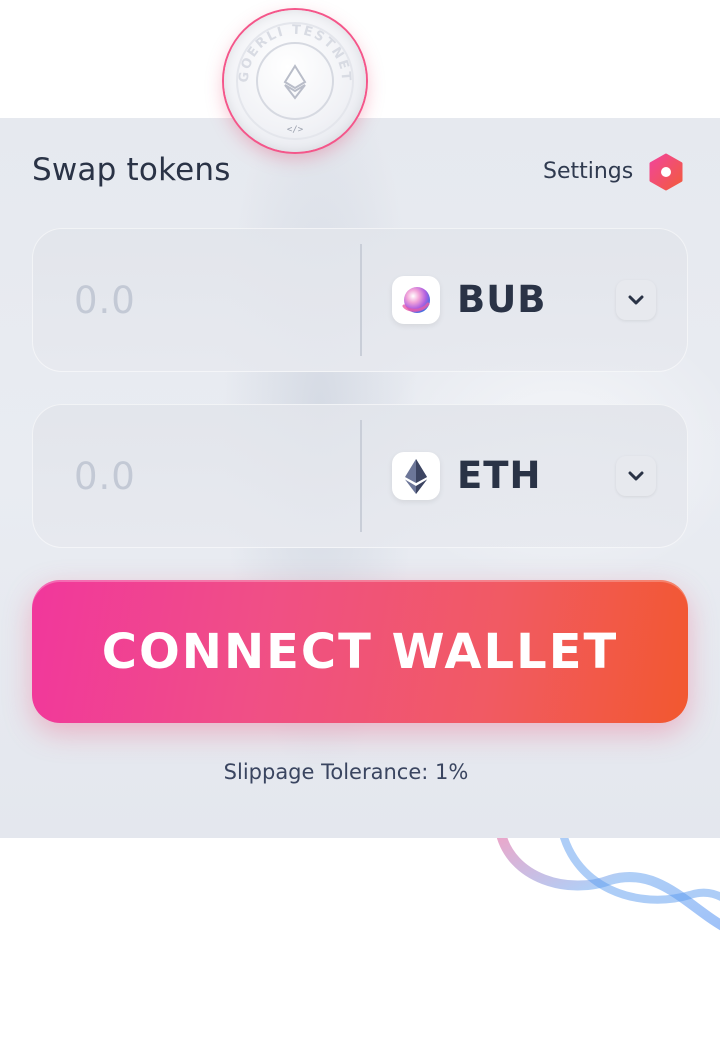 The image size is (720, 1041). Describe the element at coordinates (416, 300) in the screenshot. I see `bub-token-icon` at that location.